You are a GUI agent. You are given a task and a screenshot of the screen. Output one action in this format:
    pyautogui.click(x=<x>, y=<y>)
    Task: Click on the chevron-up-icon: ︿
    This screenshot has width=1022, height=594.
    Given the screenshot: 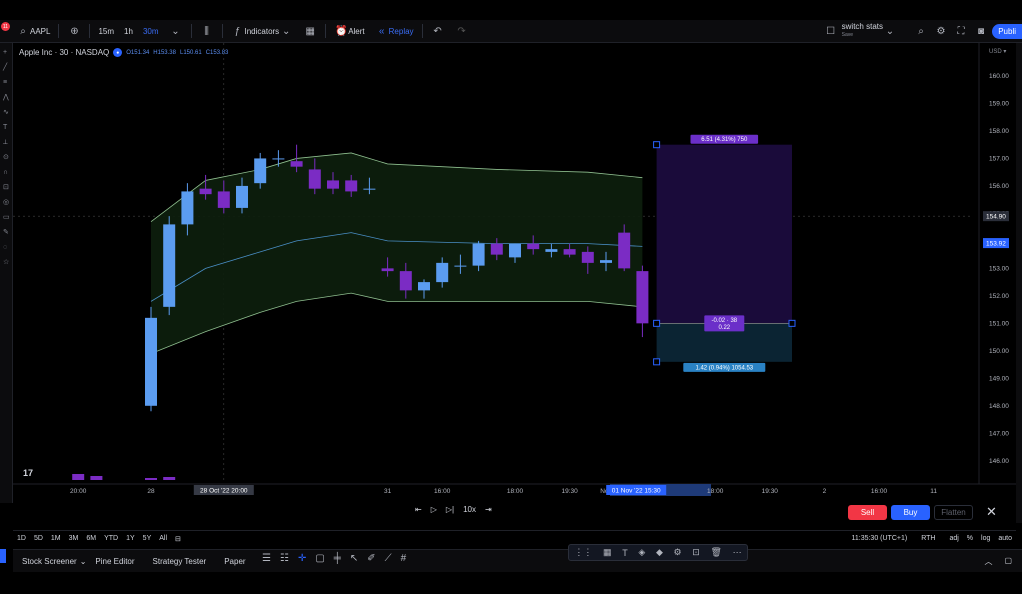 What is the action you would take?
    pyautogui.click(x=988, y=561)
    